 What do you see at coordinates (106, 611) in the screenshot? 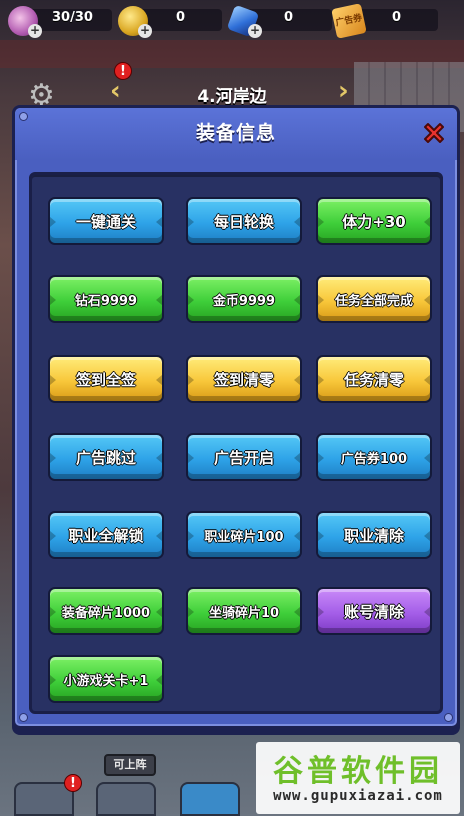
I see `equipment-shards-1000-button: 装备碎片1000` at bounding box center [106, 611].